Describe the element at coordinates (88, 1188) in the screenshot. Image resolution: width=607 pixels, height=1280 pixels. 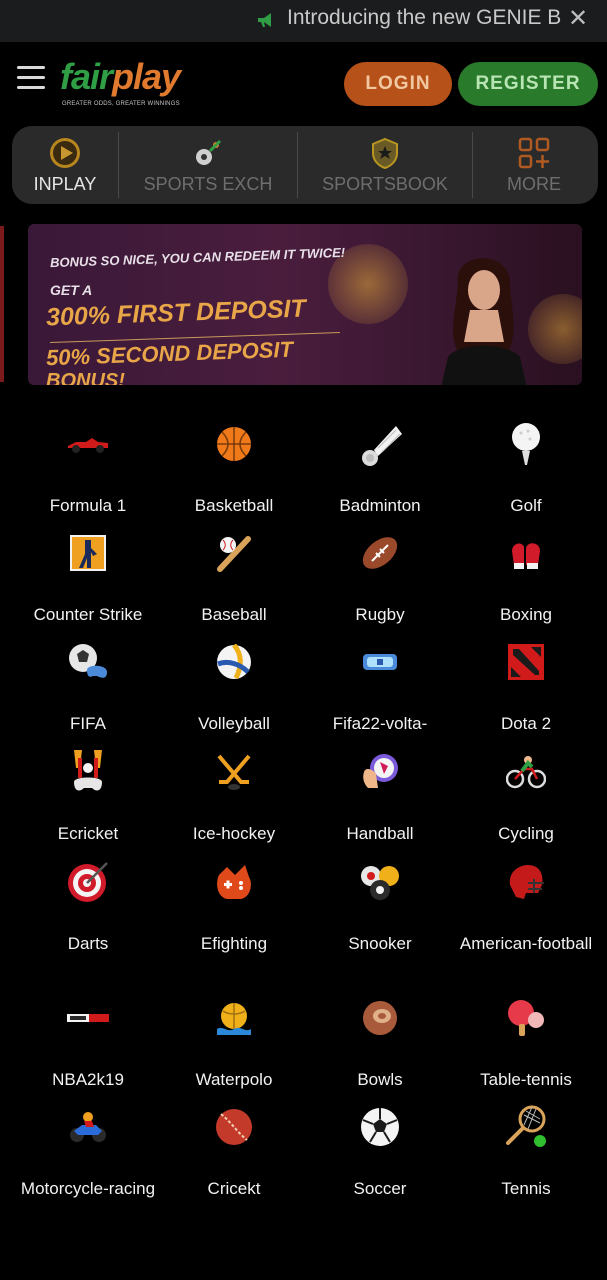
I see `sport-name: Motorcycle-racing` at that location.